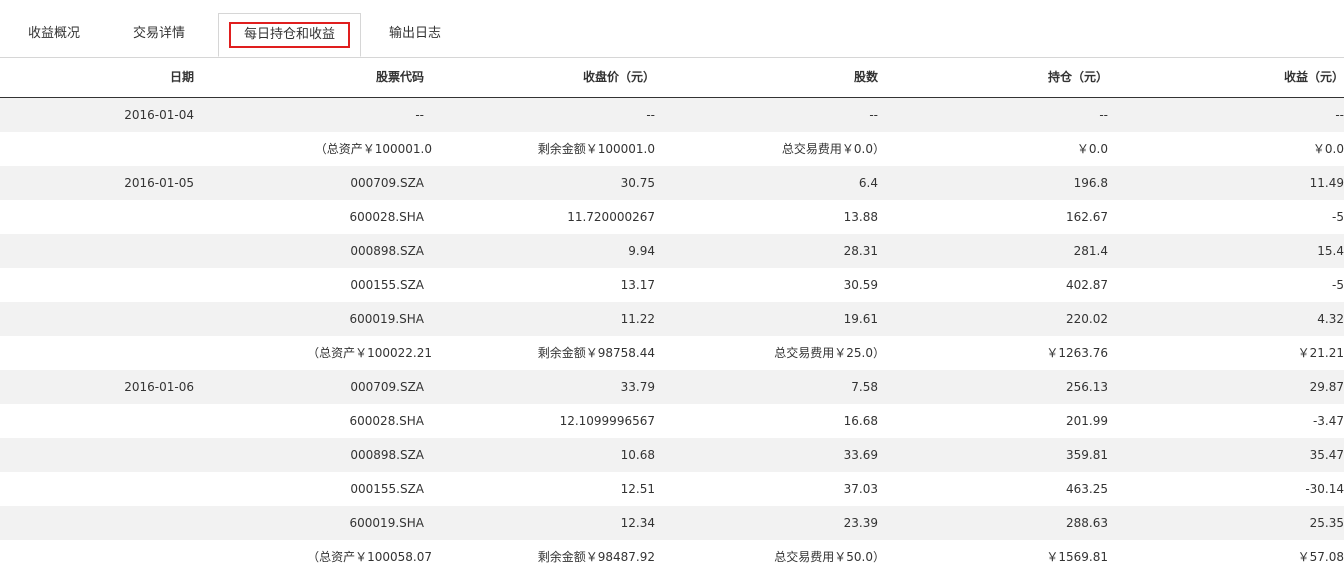 The width and height of the screenshot is (1344, 583). What do you see at coordinates (159, 115) in the screenshot?
I see `date-cell: 2016-01-04` at bounding box center [159, 115].